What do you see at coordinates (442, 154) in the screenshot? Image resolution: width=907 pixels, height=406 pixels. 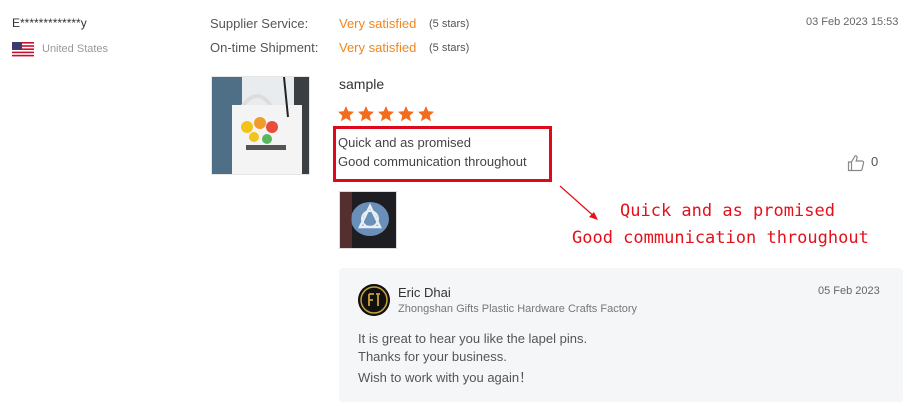 I see `highlight-box` at bounding box center [442, 154].